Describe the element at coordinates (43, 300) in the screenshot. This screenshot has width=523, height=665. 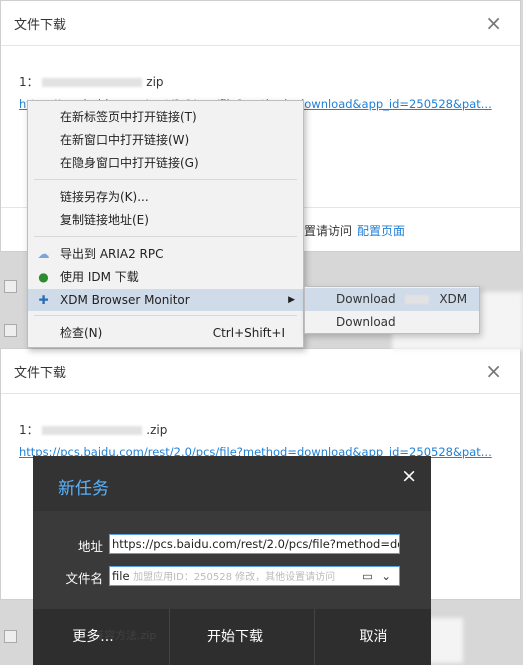
I see `xdm-icon: ✚` at that location.